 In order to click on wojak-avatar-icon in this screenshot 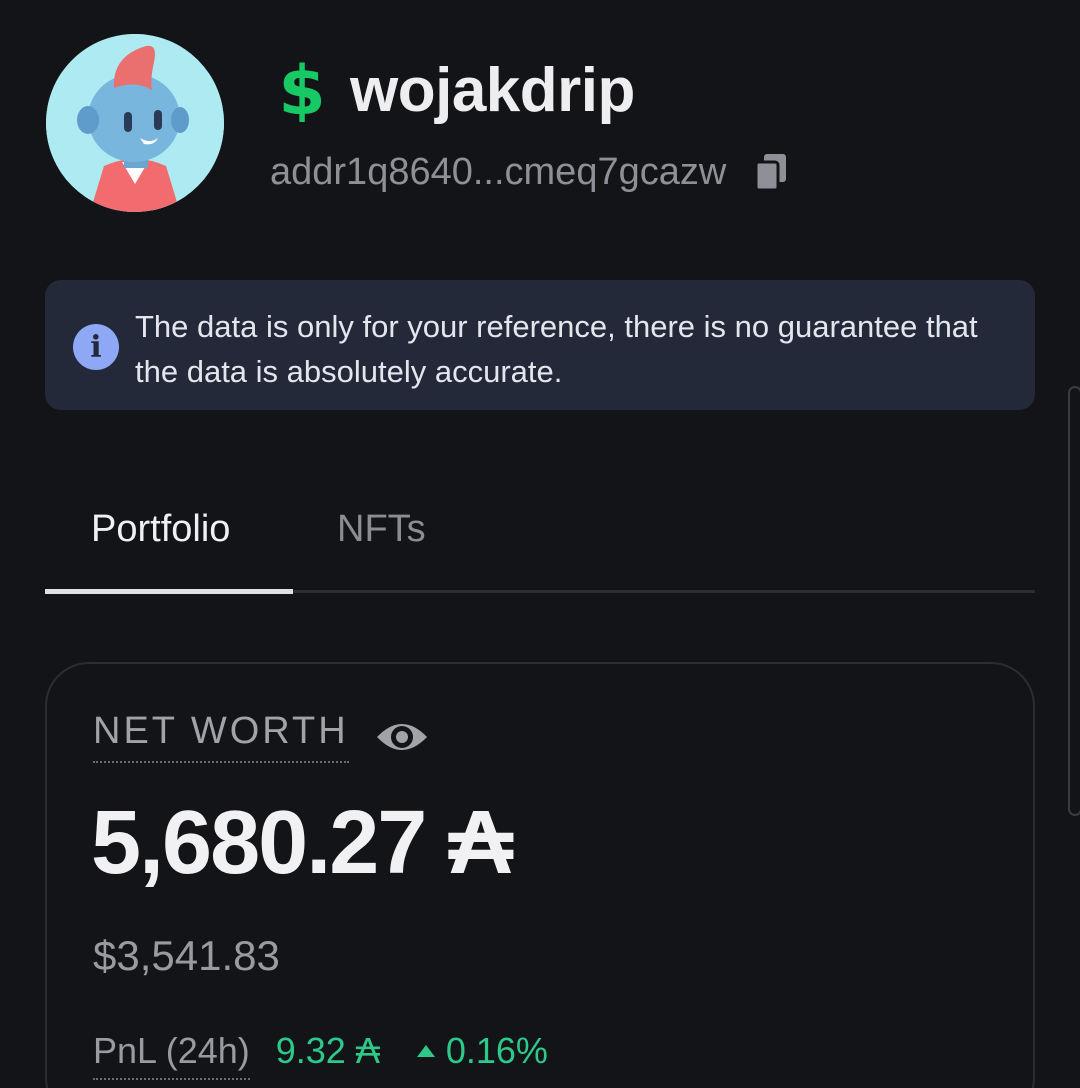, I will do `click(135, 123)`.